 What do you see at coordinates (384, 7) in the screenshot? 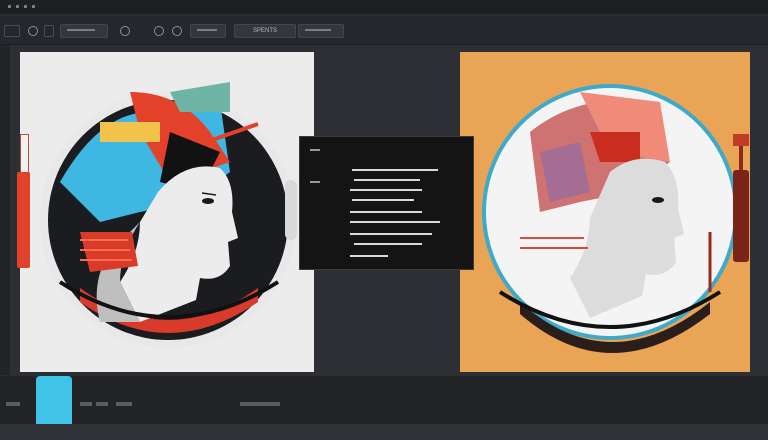
I see `menu-bar` at bounding box center [384, 7].